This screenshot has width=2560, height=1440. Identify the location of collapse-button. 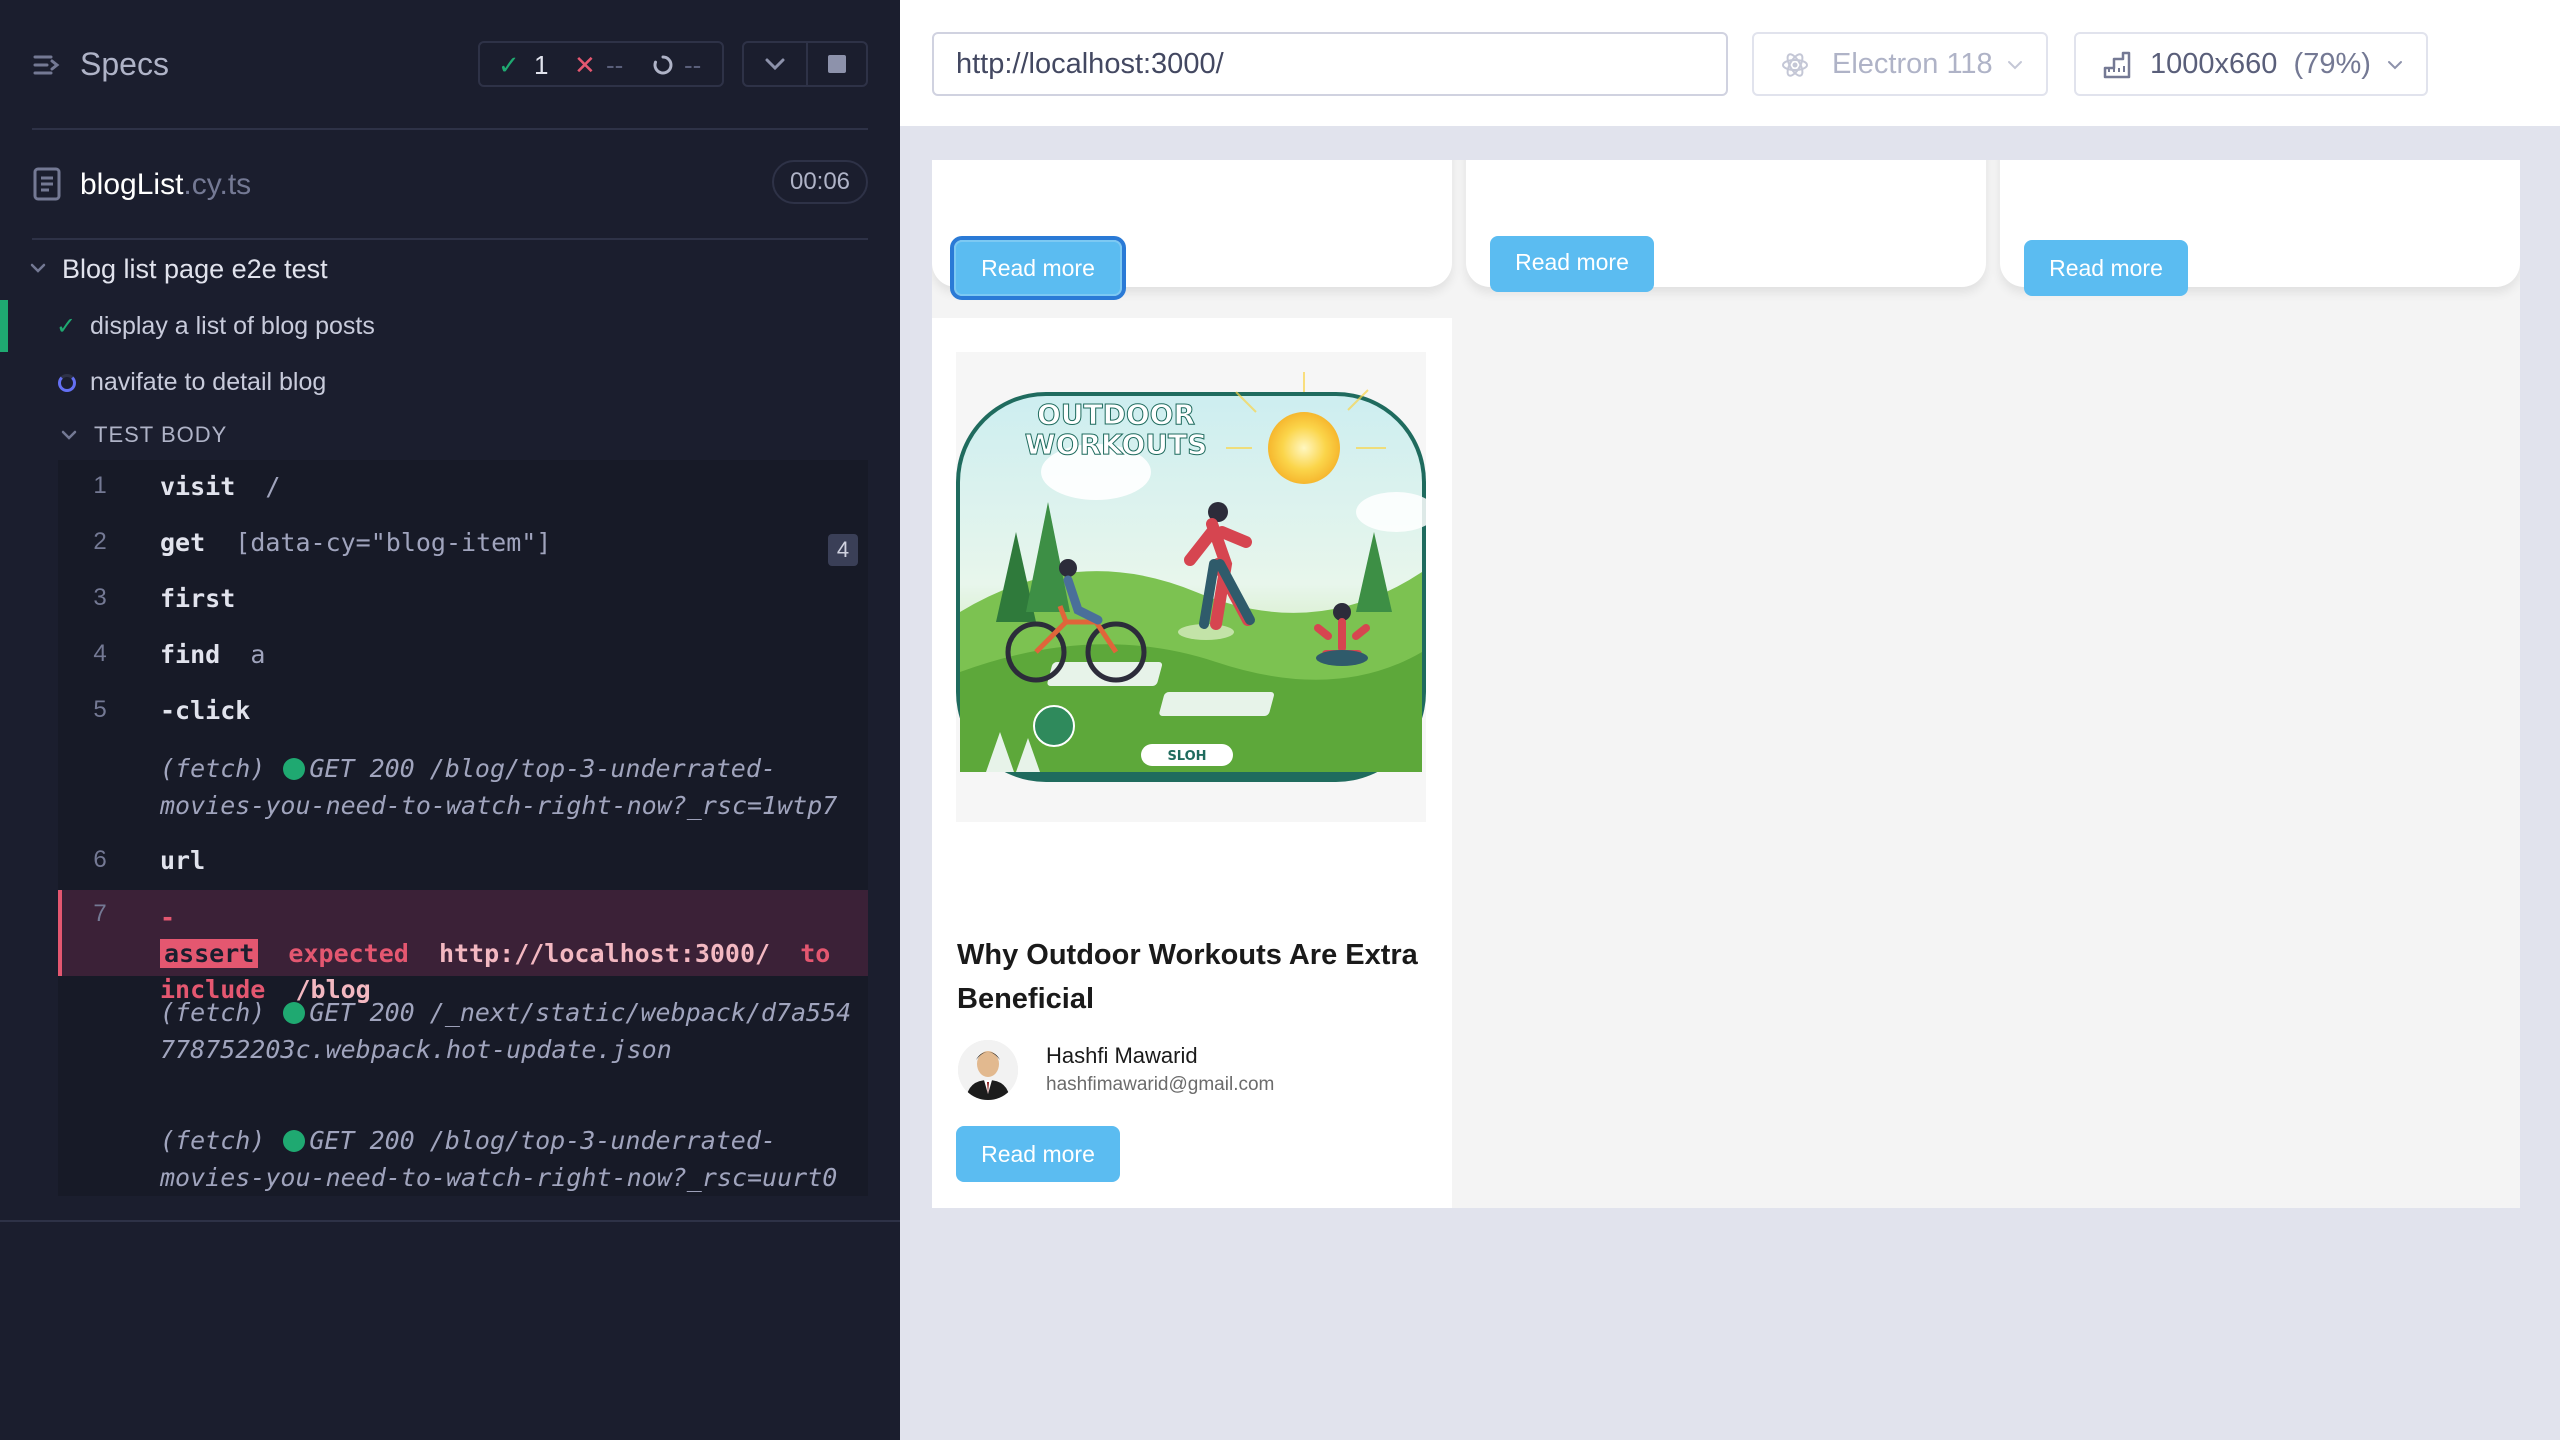
(775, 64).